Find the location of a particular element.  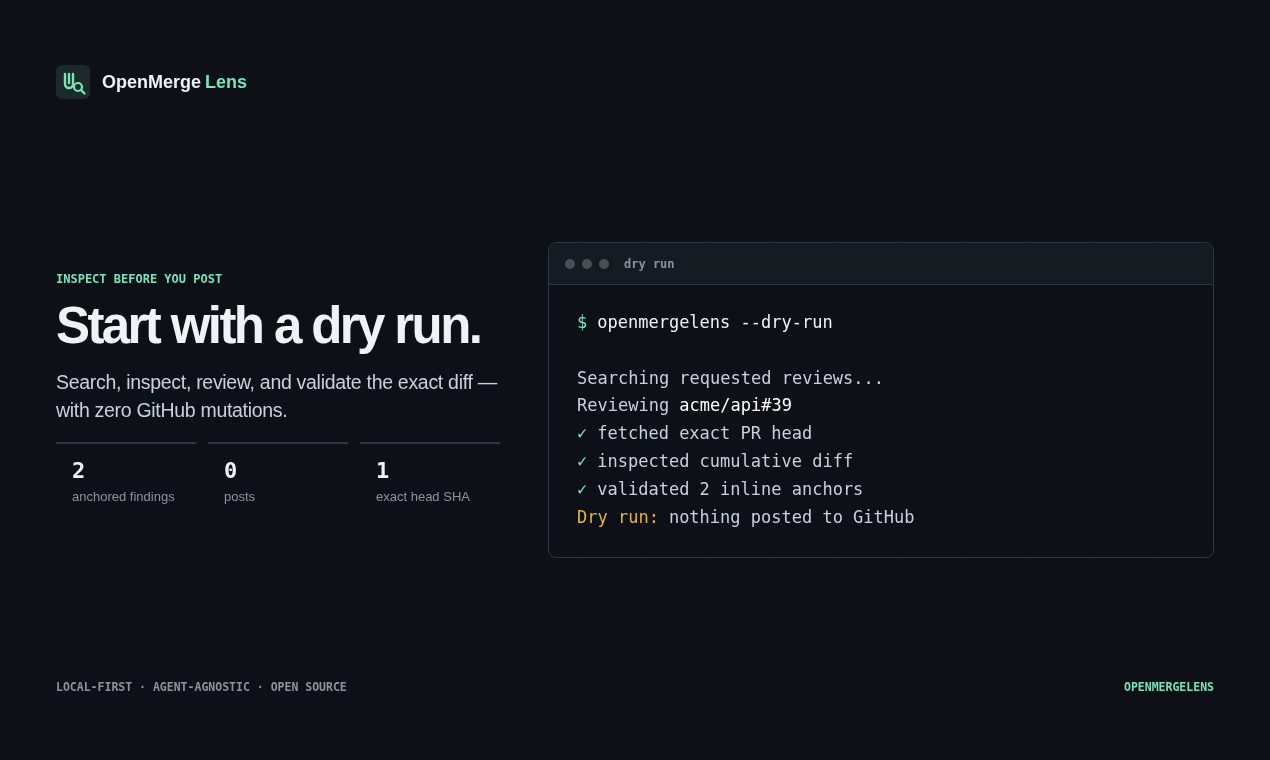

output-line: nothing posted to GitHub is located at coordinates (791, 517).